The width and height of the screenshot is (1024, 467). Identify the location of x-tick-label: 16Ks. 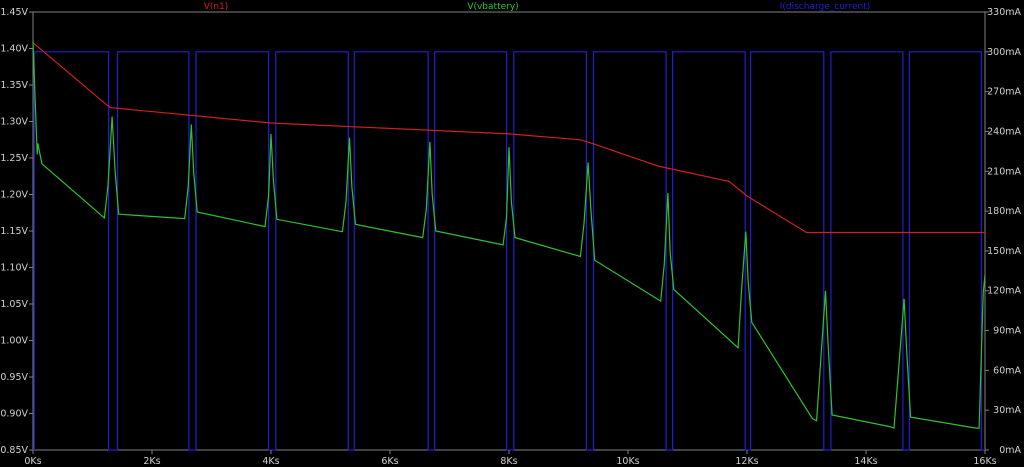
(984, 461).